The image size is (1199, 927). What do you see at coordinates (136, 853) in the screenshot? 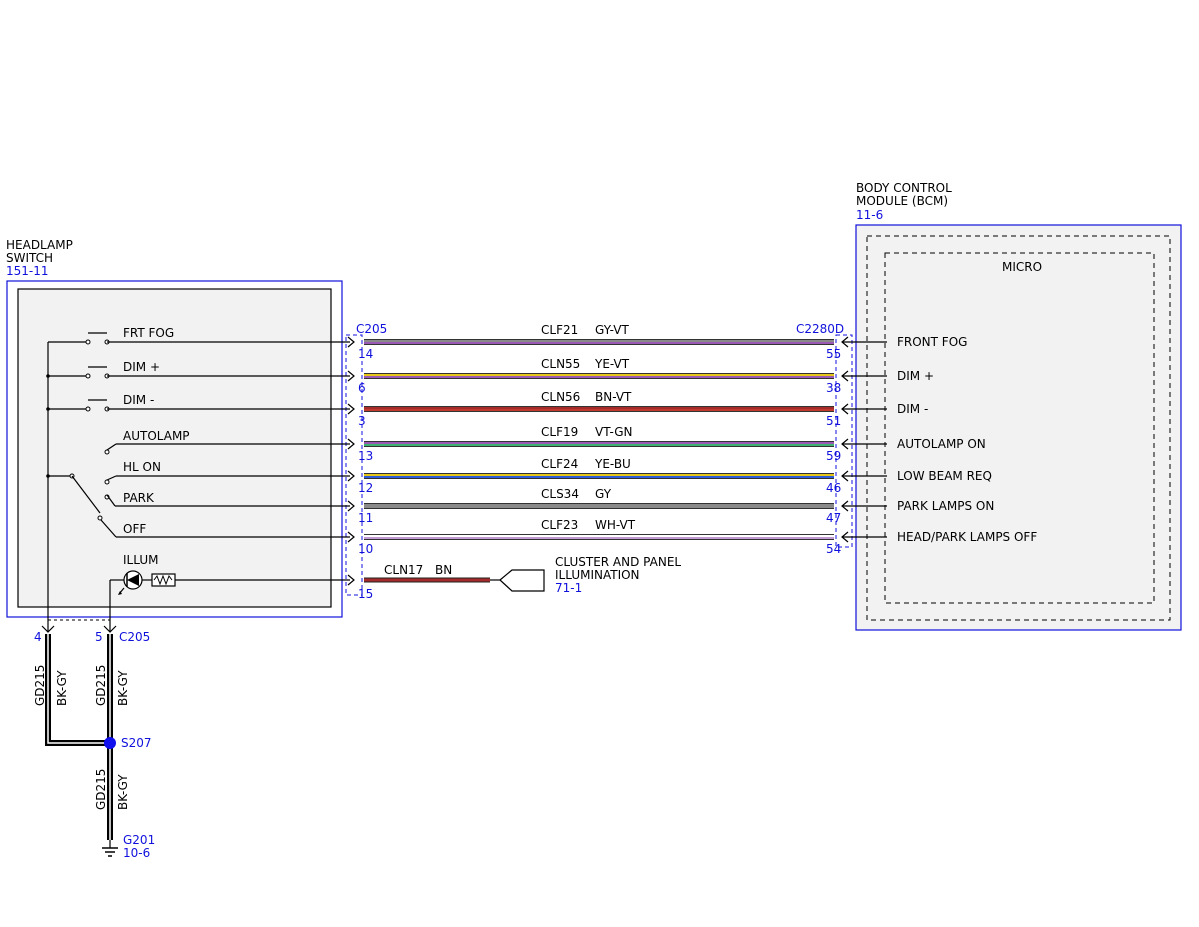
I see `ground-ref: 10-6` at bounding box center [136, 853].